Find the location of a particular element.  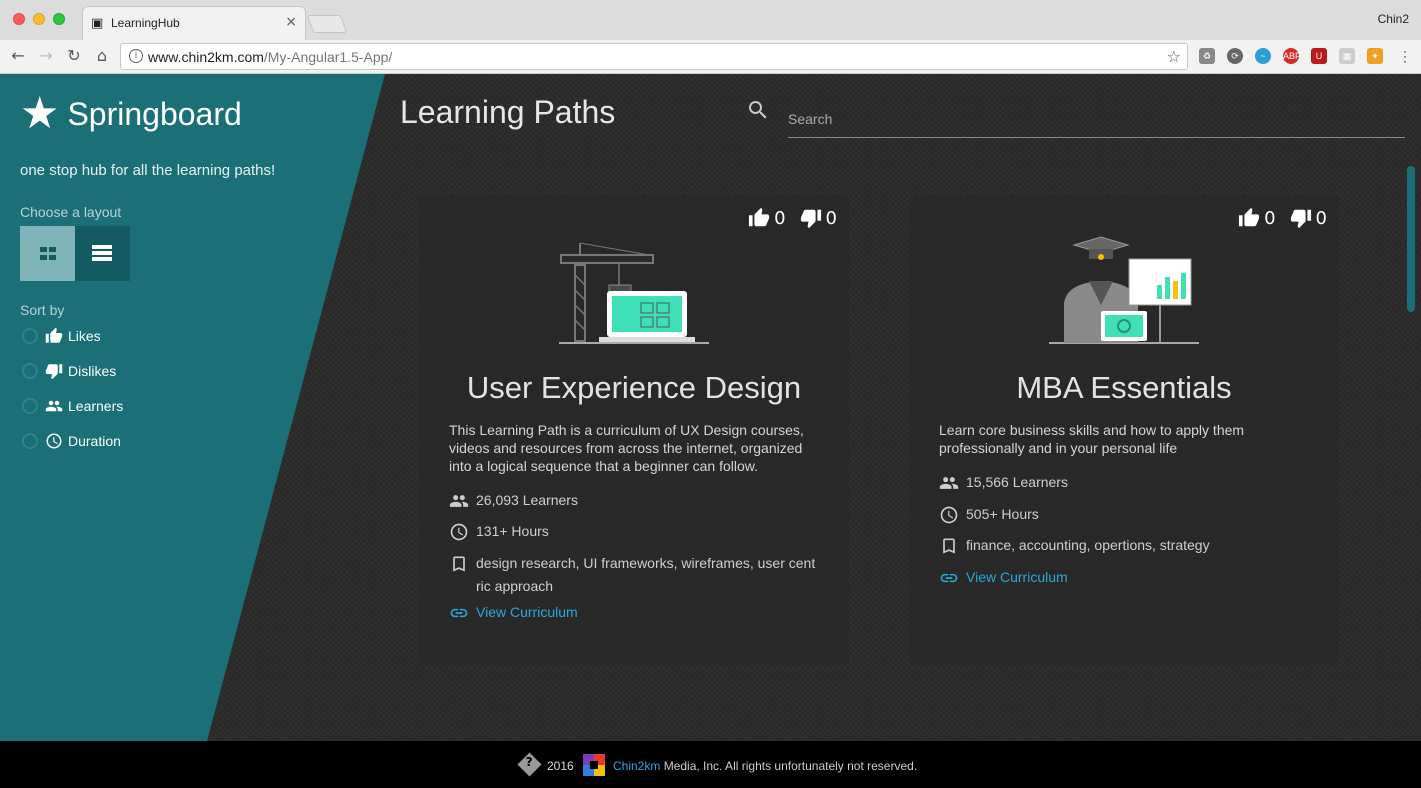

brand: ★ Springboard is located at coordinates (131, 113).